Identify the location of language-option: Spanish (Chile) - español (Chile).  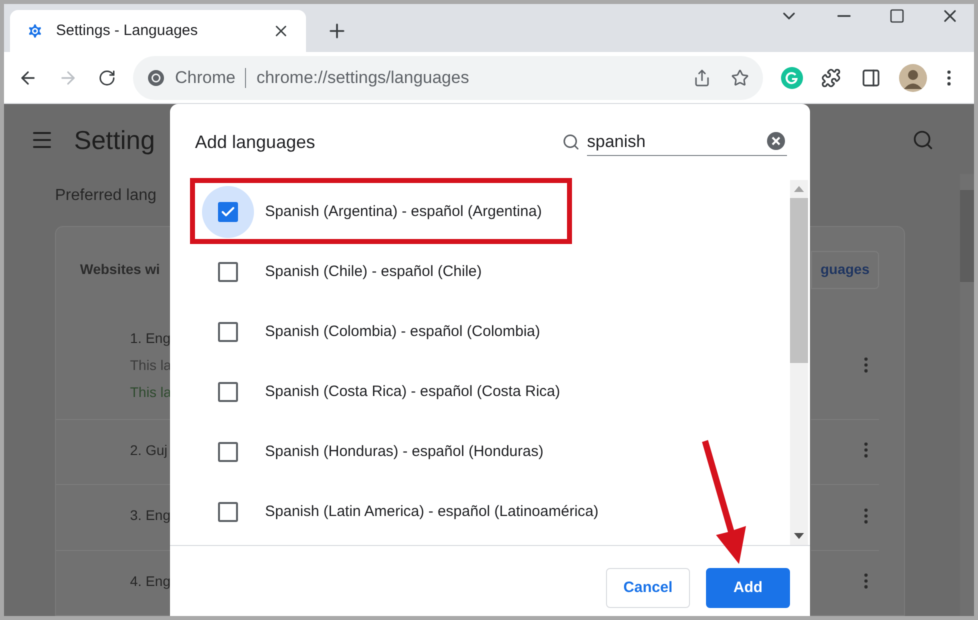
(480, 272).